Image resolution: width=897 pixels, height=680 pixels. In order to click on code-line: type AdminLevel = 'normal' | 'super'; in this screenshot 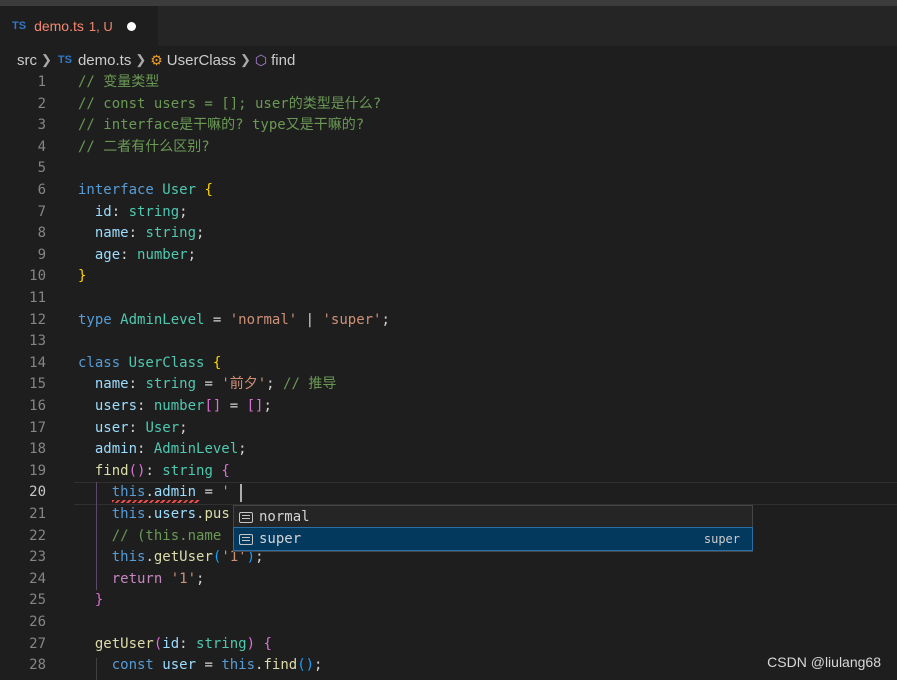, I will do `click(234, 321)`.